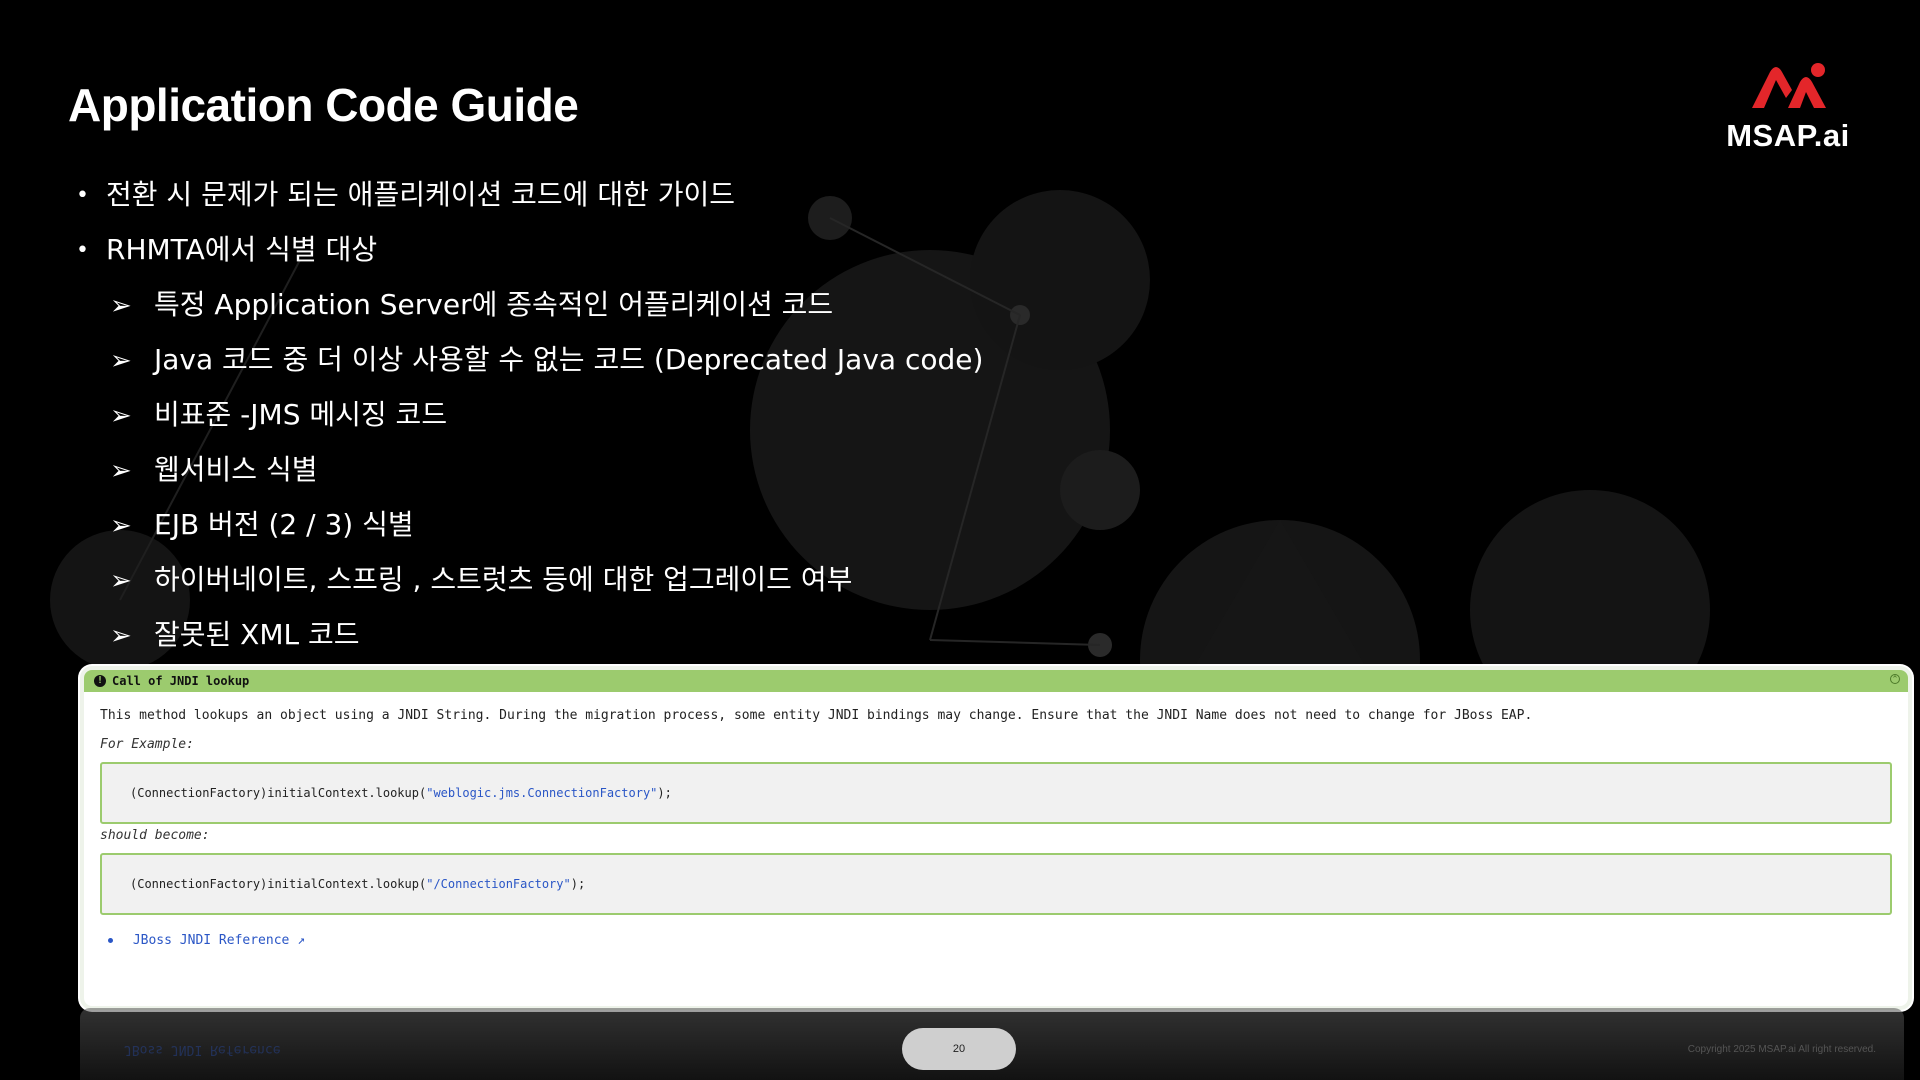  I want to click on page-number: 20, so click(959, 1049).